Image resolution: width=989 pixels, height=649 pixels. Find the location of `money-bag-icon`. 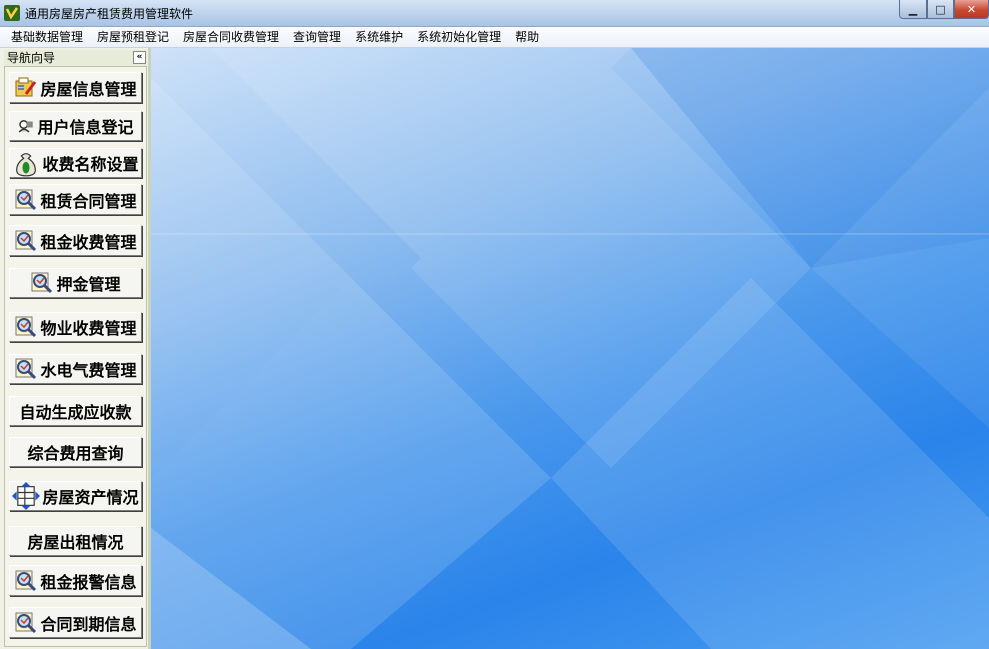

money-bag-icon is located at coordinates (26, 165).